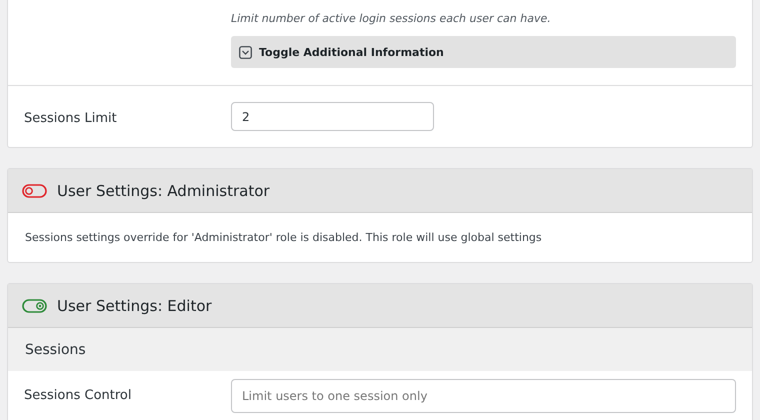 The height and width of the screenshot is (420, 760). Describe the element at coordinates (134, 305) in the screenshot. I see `card-title: User Settings: Editor` at that location.